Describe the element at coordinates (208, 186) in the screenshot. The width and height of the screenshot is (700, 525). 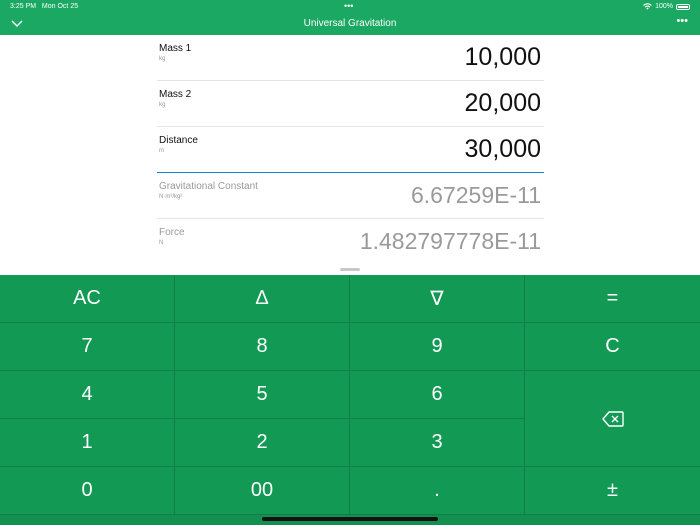
I see `field-label: Gravitational Constant` at that location.